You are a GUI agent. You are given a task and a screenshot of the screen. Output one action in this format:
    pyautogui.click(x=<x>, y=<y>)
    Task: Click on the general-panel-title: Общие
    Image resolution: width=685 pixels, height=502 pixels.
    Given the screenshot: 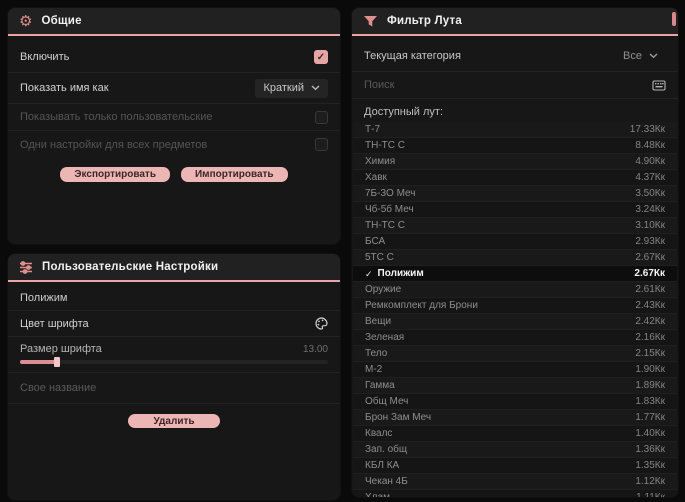 What is the action you would take?
    pyautogui.click(x=61, y=21)
    